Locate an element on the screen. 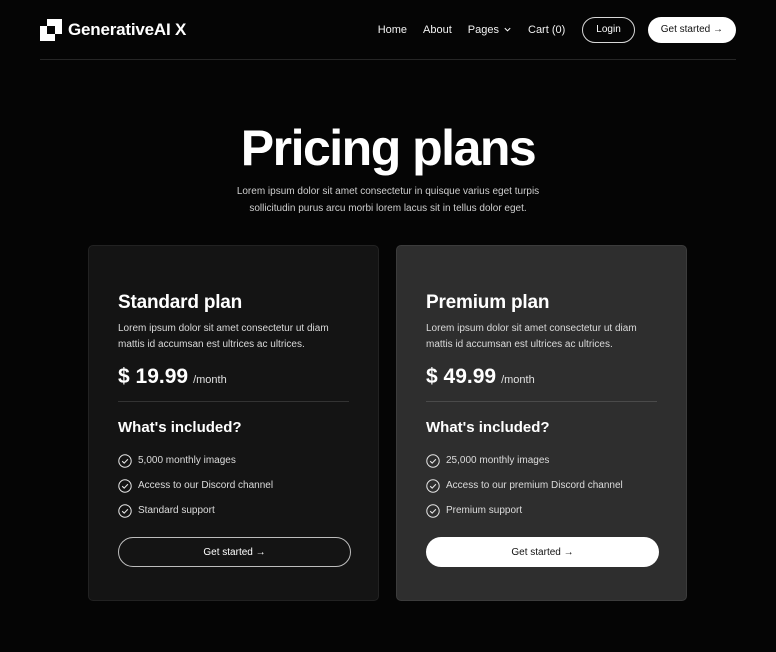 This screenshot has height=652, width=776. login-button: Login is located at coordinates (608, 29).